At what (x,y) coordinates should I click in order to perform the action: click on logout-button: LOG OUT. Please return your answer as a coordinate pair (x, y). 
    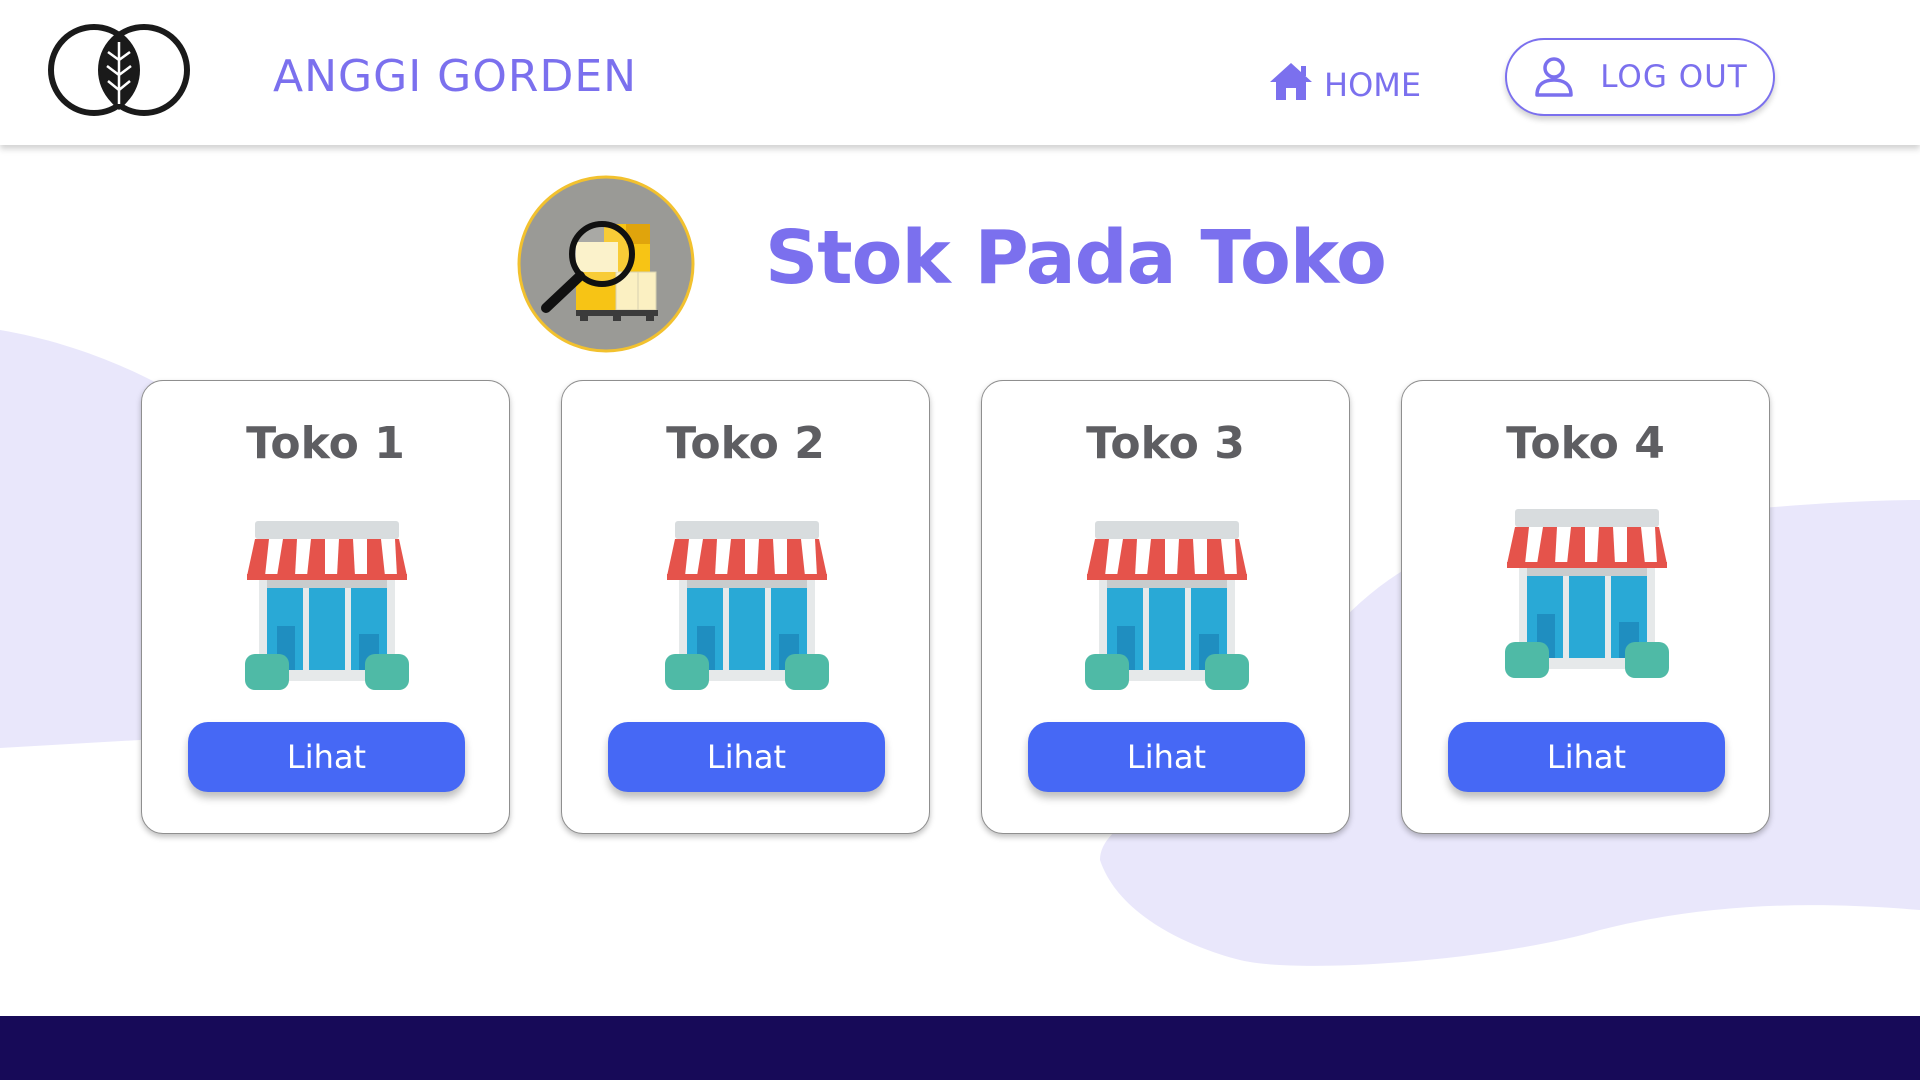
    Looking at the image, I should click on (1640, 77).